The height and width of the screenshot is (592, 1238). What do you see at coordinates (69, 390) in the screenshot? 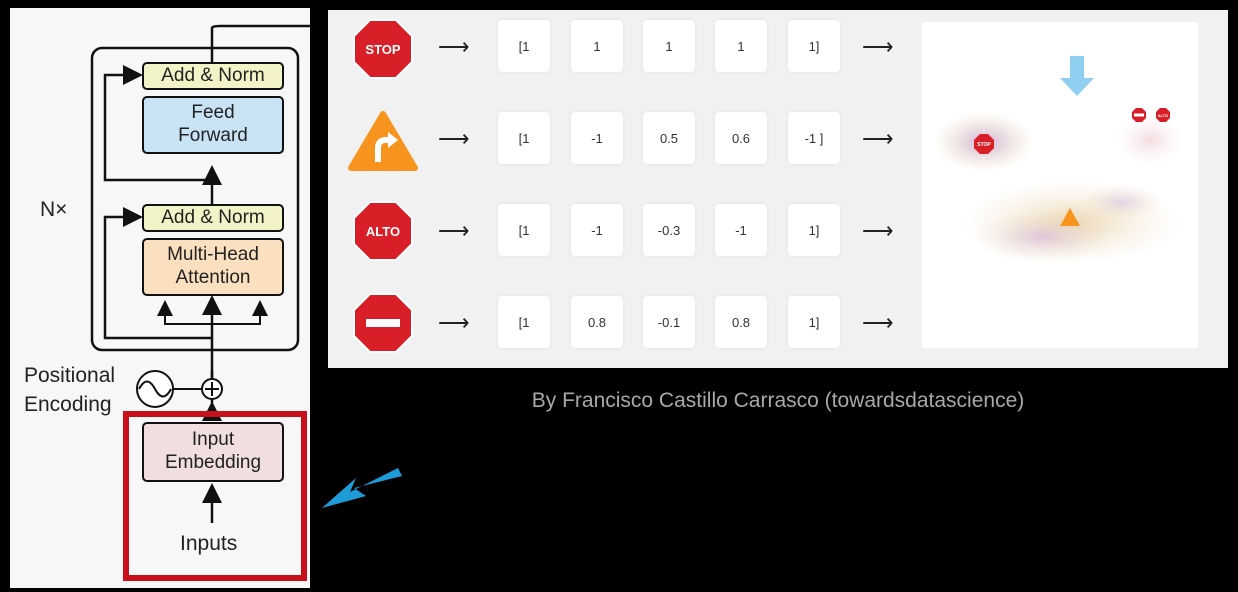
I see `positional-encoding-label: Positional Encoding` at bounding box center [69, 390].